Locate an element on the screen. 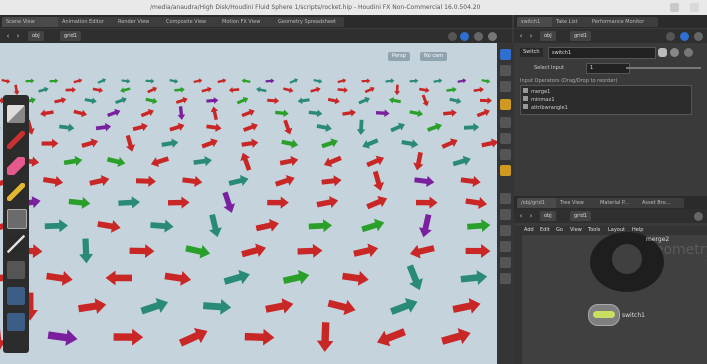 This screenshot has height=364, width=707. toolbar-display-icon is located at coordinates (16, 322).